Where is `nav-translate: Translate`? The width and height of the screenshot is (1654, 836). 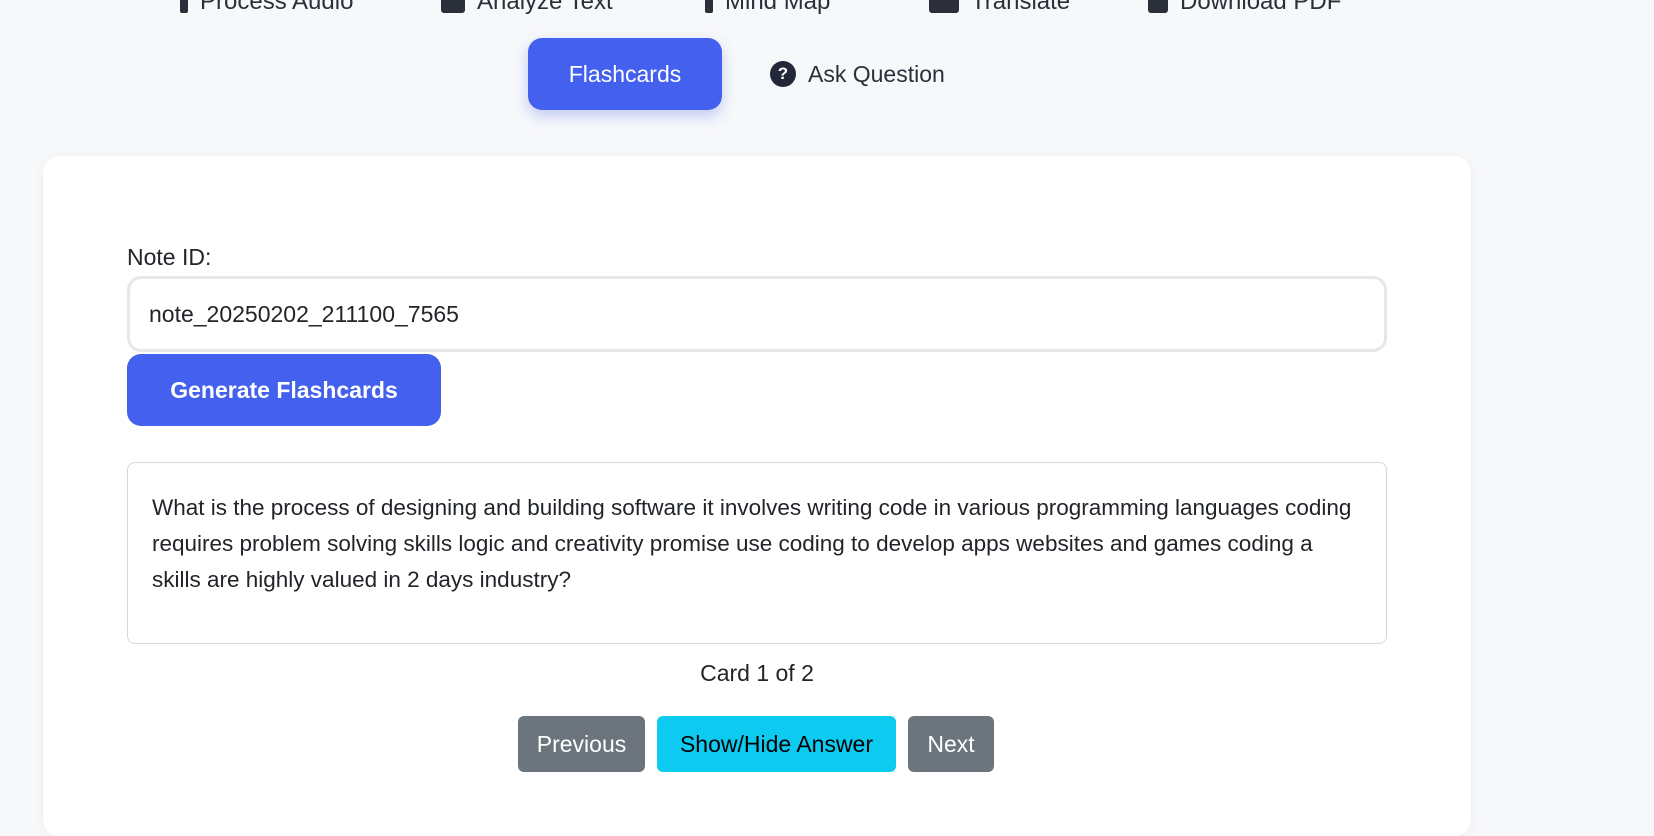
nav-translate: Translate is located at coordinates (999, 11).